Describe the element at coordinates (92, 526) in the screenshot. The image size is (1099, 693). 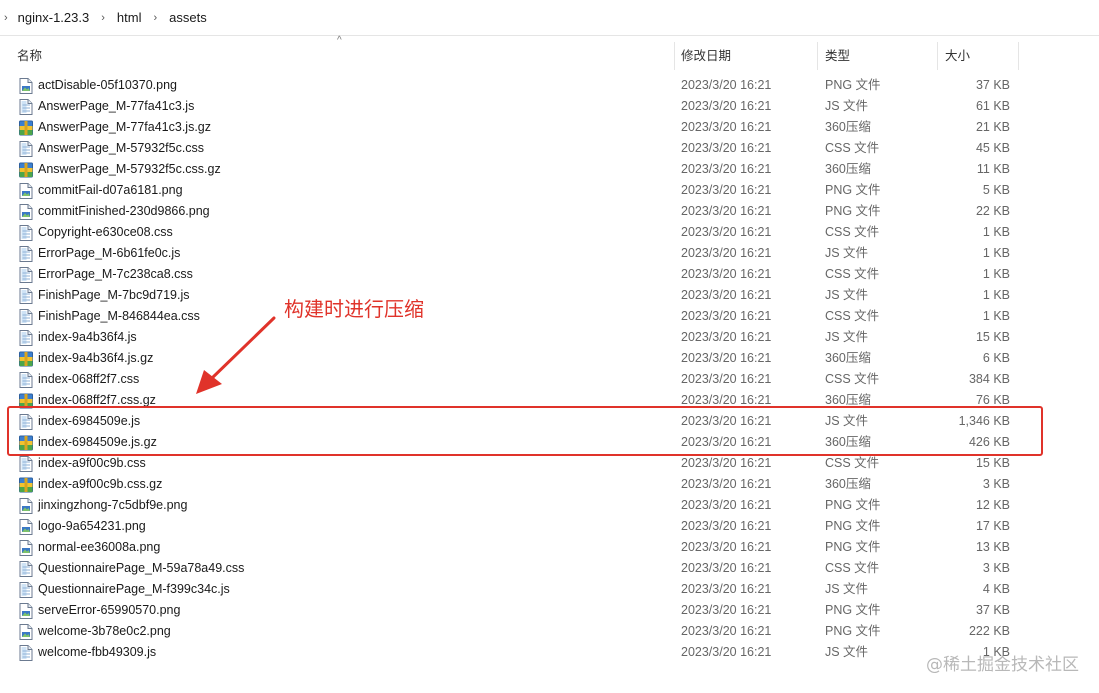
I see `file-name: logo-9a654231.png` at that location.